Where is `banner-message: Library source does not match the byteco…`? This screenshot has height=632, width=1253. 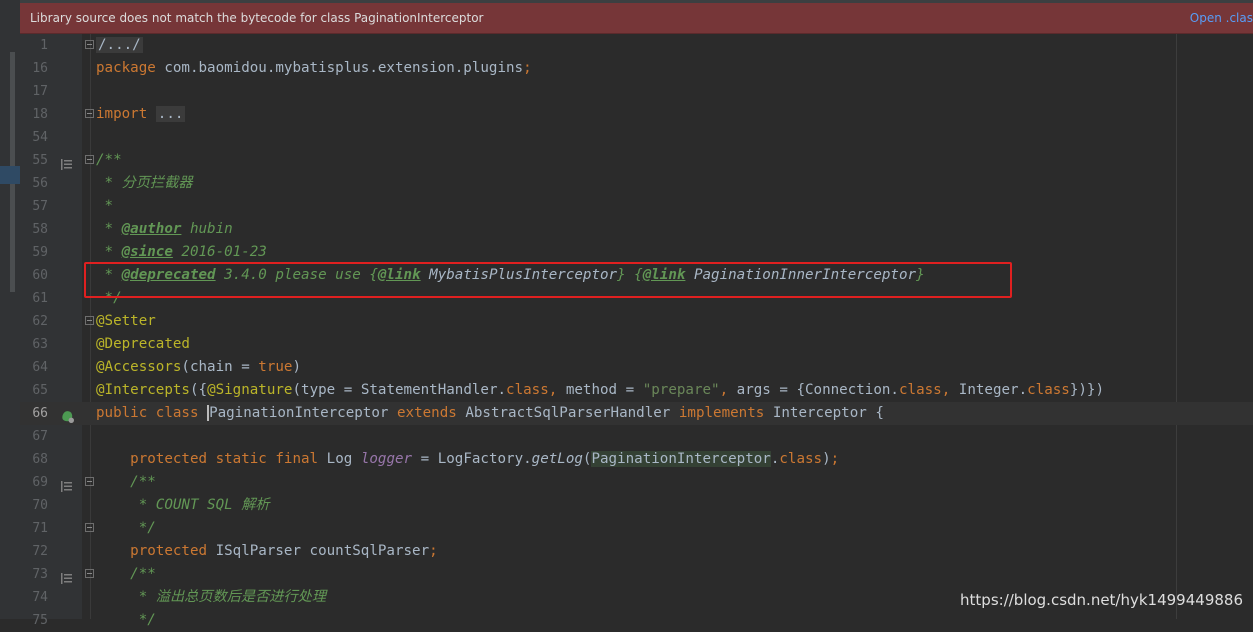 banner-message: Library source does not match the byteco… is located at coordinates (257, 18).